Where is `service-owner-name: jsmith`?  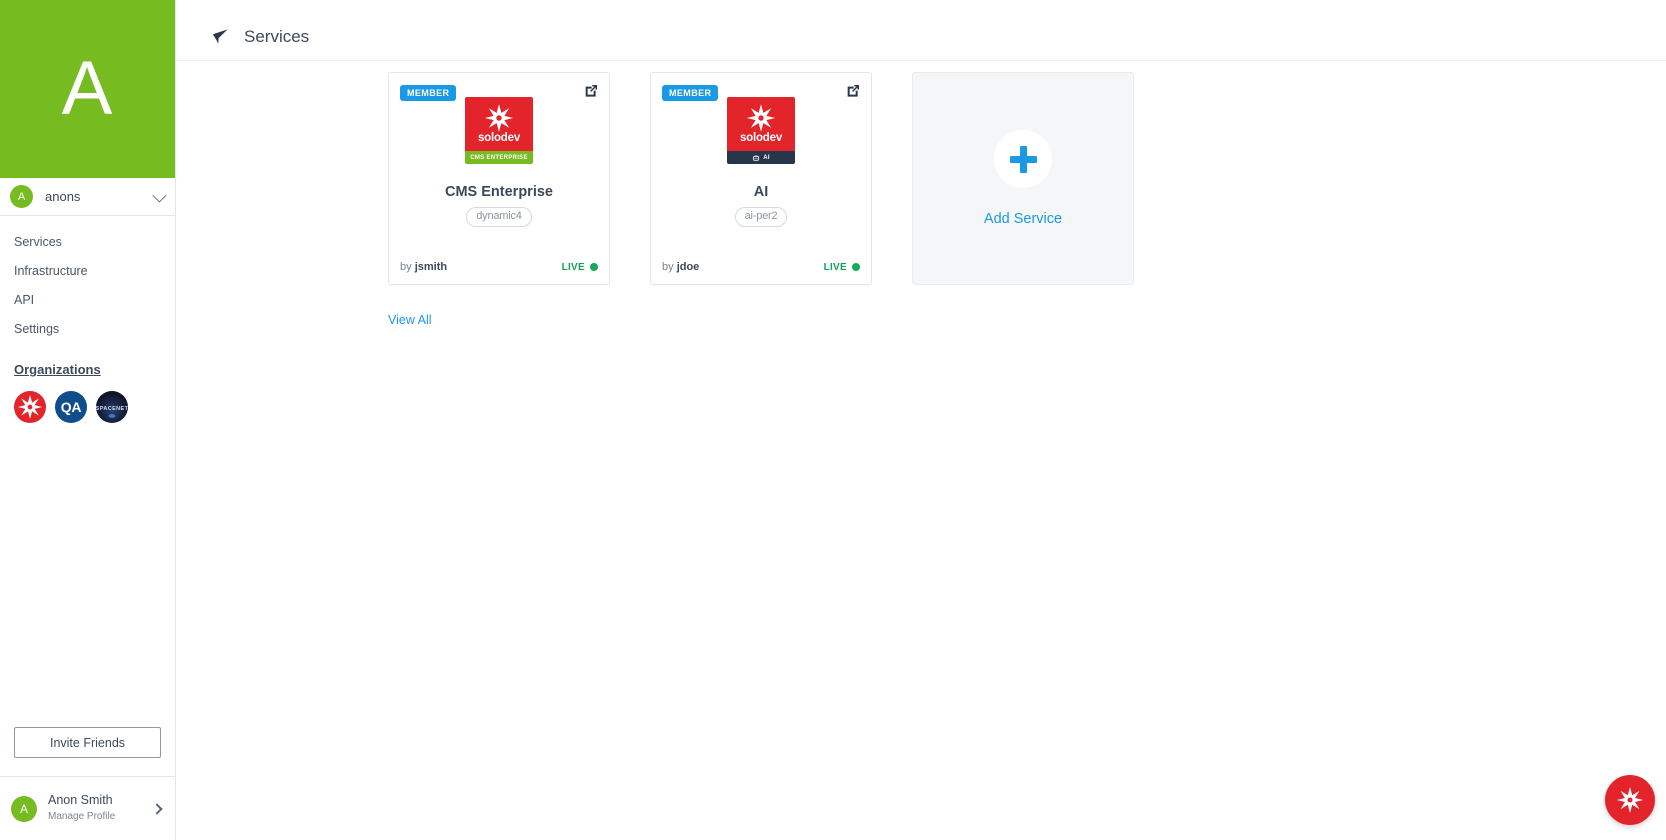
service-owner-name: jsmith is located at coordinates (431, 267).